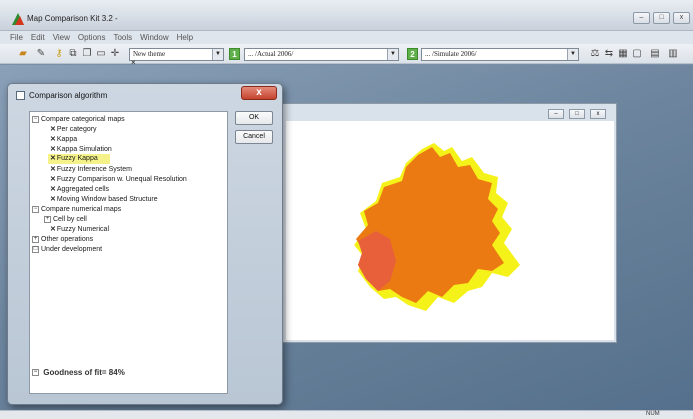 This screenshot has height=419, width=693. Describe the element at coordinates (451, 54) in the screenshot. I see `map2-select-value: ... /Simulate 2006/` at that location.